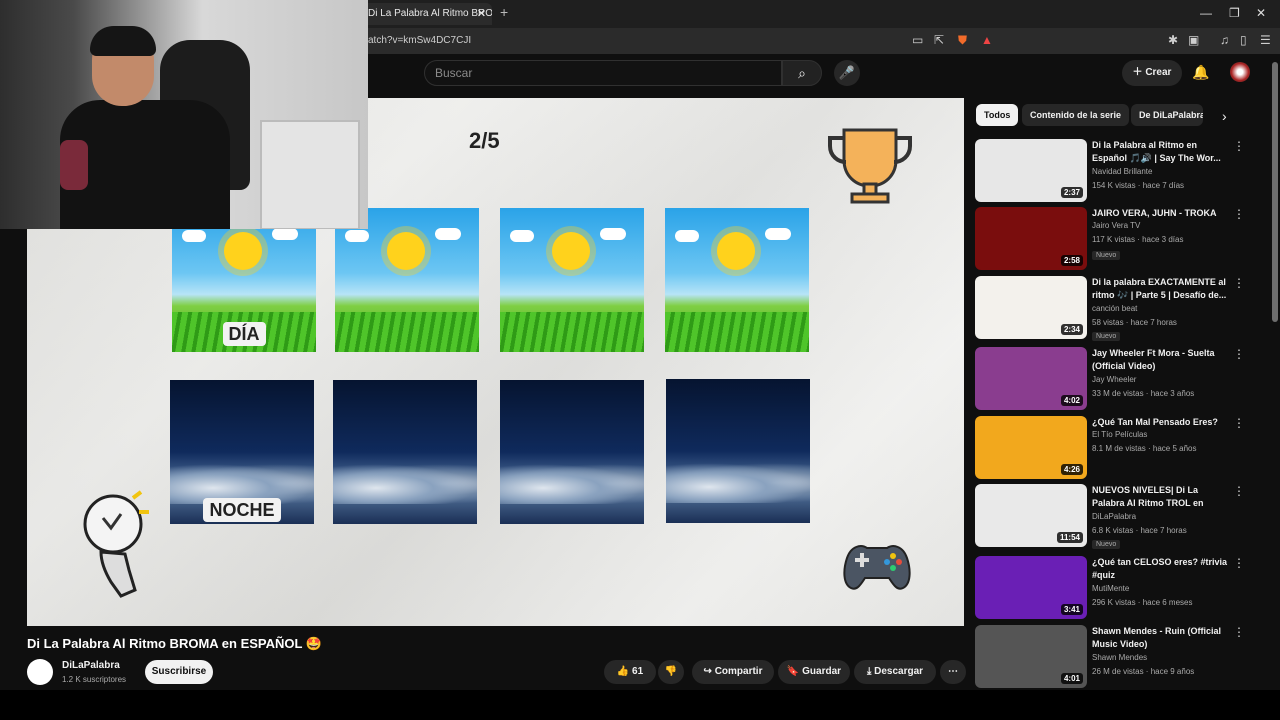  I want to click on mic-icon: 🎤, so click(847, 73).